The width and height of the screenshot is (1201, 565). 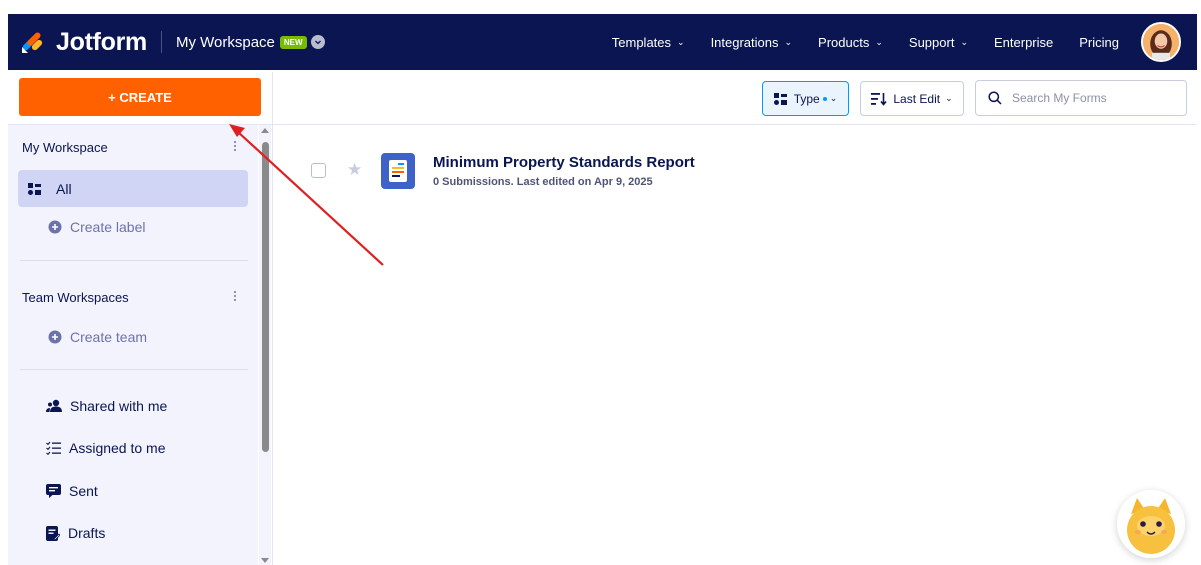 What do you see at coordinates (1151, 524) in the screenshot?
I see `ai-assistant-avatar` at bounding box center [1151, 524].